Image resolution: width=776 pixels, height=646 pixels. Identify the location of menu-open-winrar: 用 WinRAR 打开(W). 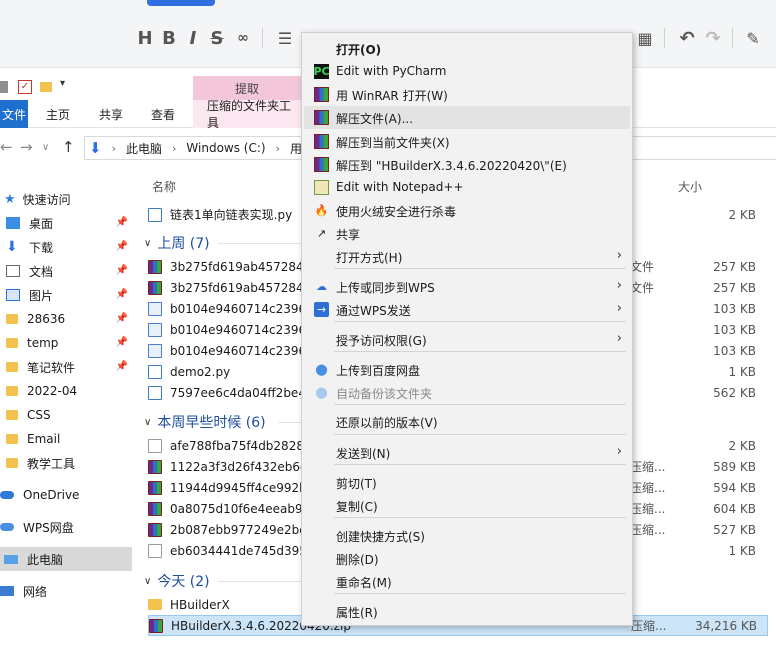
(467, 94).